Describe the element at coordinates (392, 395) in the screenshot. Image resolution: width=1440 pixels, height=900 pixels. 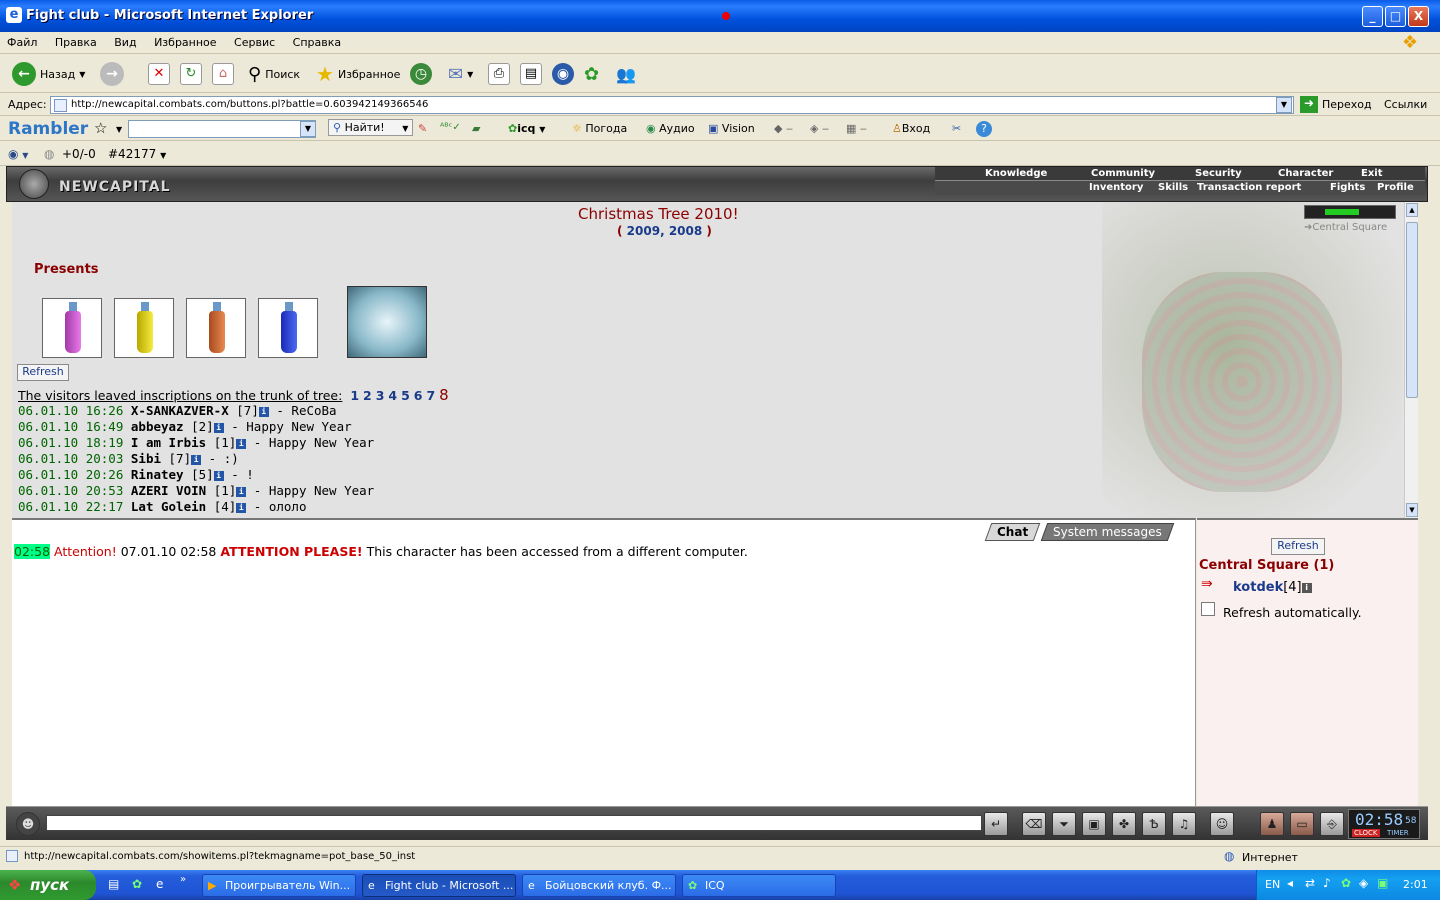
I see `page-link-4: 4` at that location.